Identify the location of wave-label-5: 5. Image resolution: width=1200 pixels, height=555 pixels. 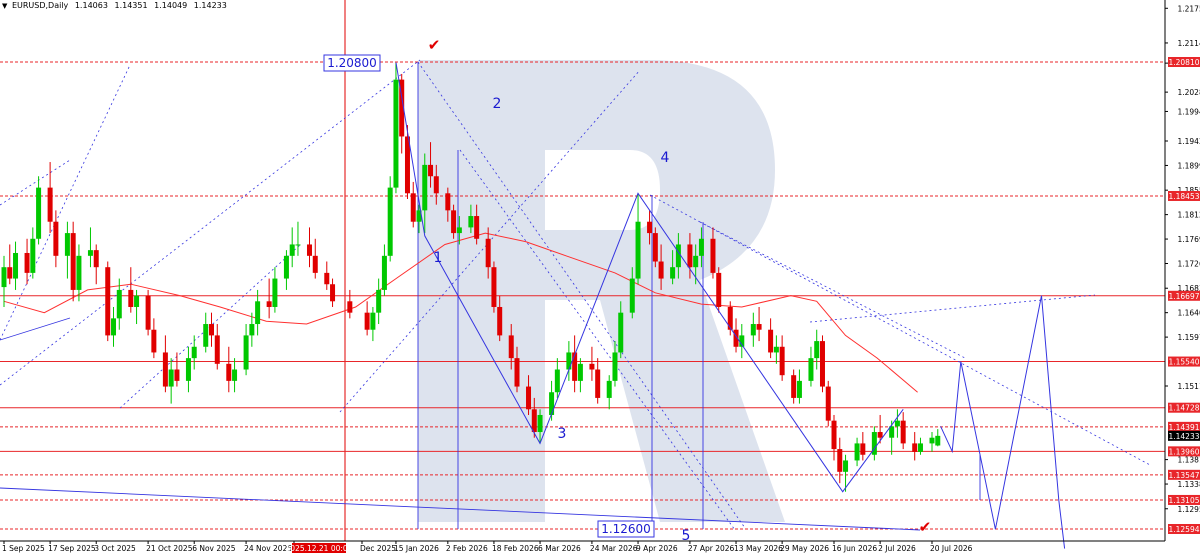
(686, 536).